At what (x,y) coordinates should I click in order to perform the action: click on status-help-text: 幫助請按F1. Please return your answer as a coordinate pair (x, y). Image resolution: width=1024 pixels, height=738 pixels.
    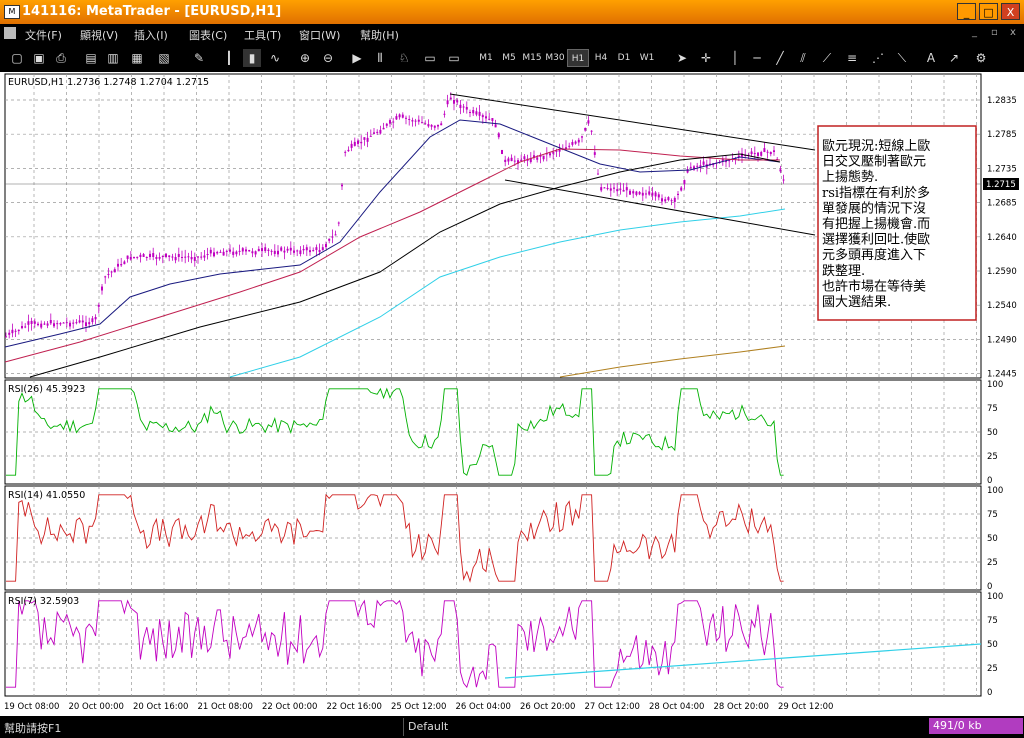
    Looking at the image, I should click on (33, 728).